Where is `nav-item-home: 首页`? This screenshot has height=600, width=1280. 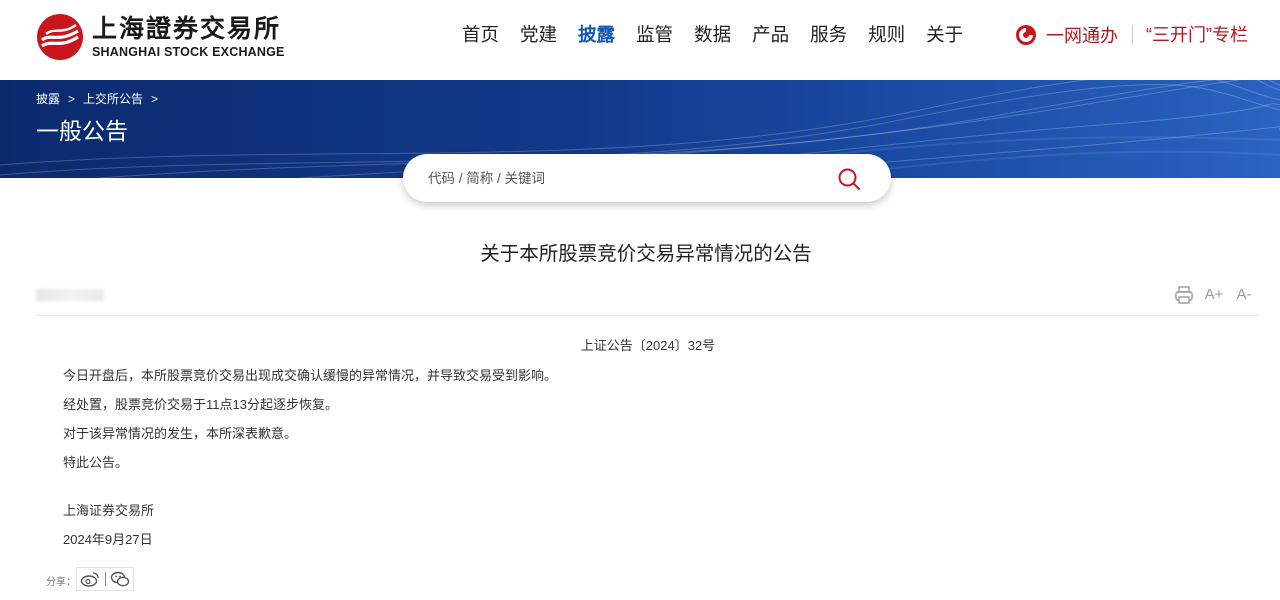
nav-item-home: 首页 is located at coordinates (480, 35).